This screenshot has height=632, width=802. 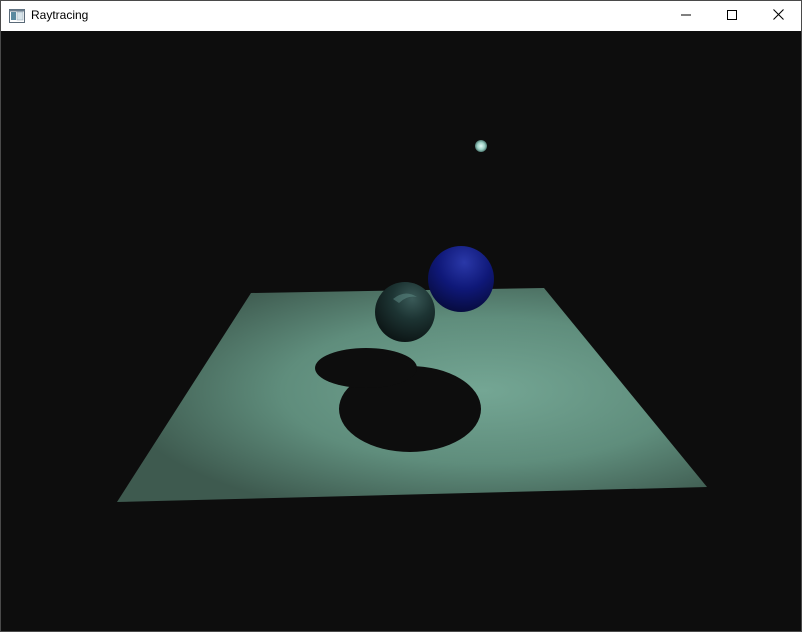 I want to click on minimize-icon, so click(x=686, y=16).